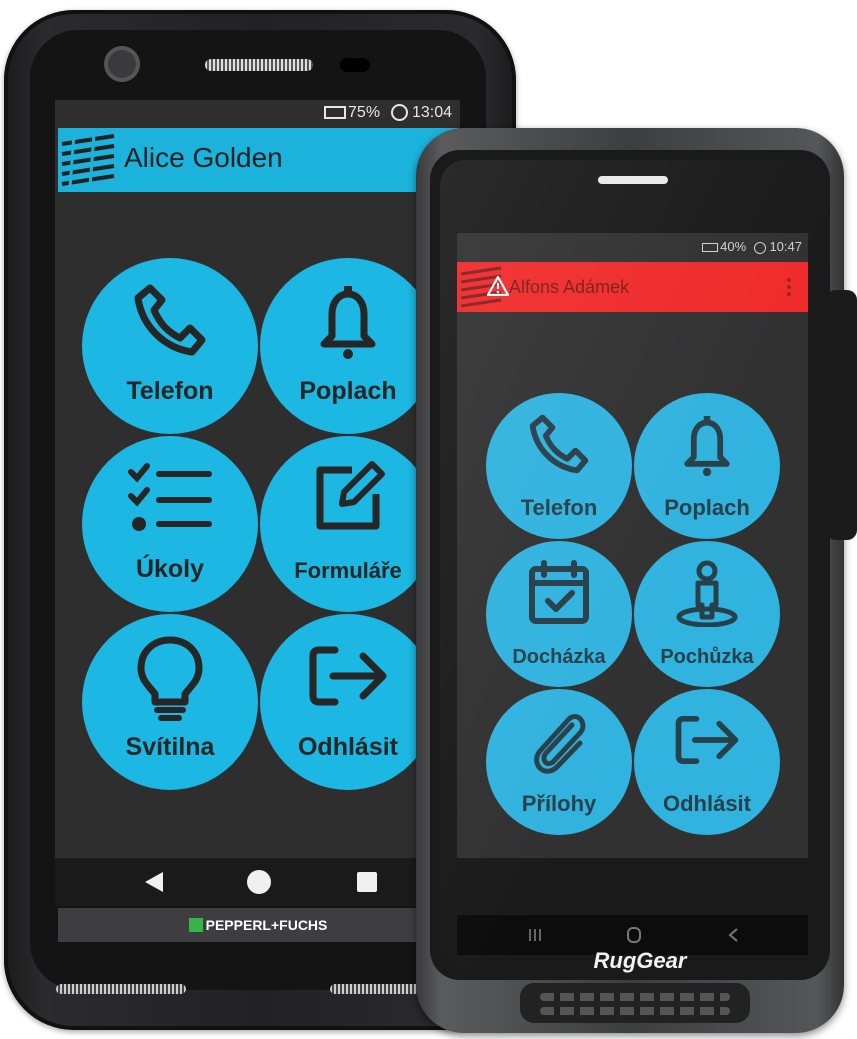 This screenshot has width=857, height=1039. What do you see at coordinates (789, 287) in the screenshot?
I see `overflow-menu-icon` at bounding box center [789, 287].